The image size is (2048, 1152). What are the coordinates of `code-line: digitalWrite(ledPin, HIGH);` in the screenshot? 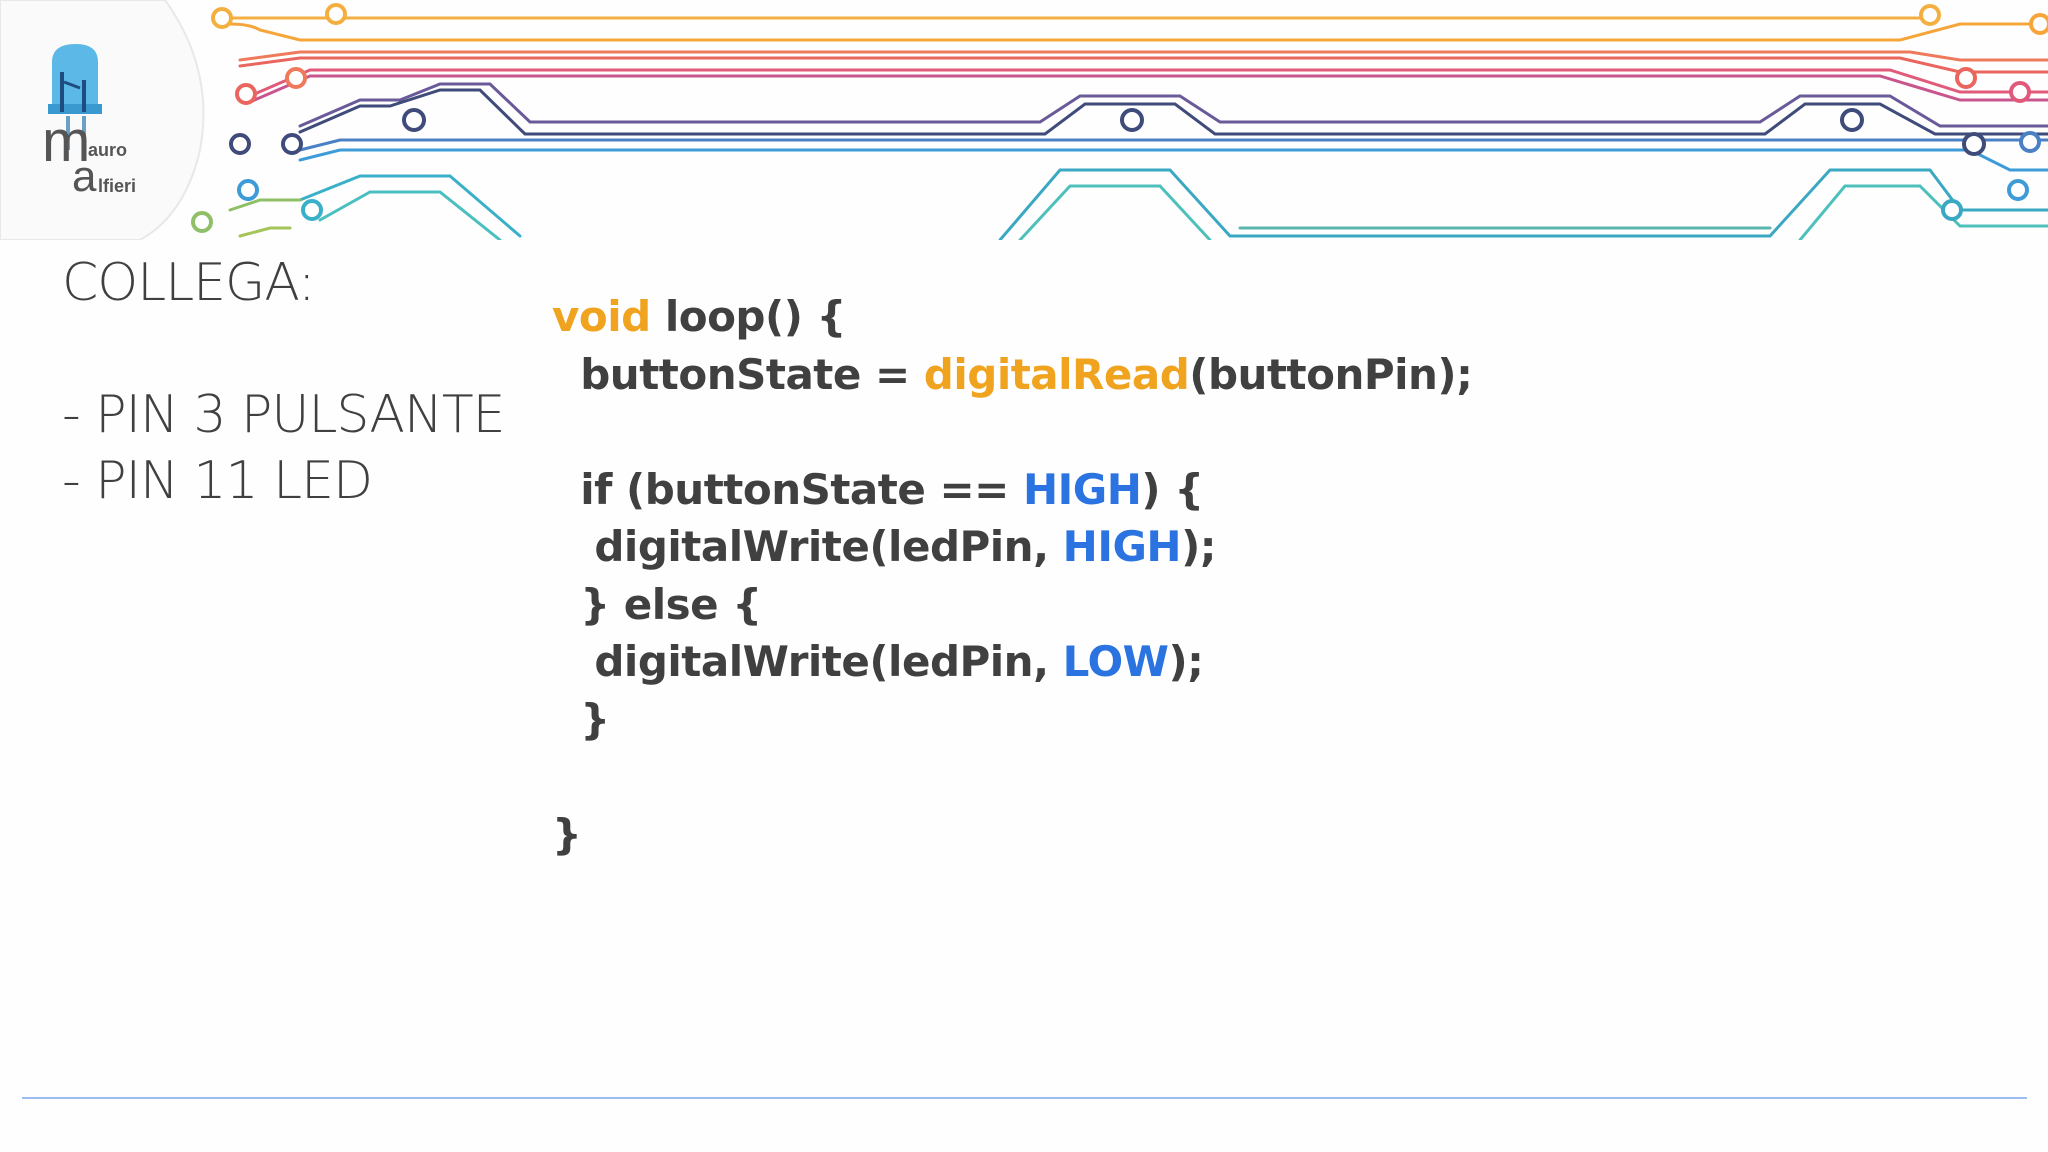 It's located at (1012, 547).